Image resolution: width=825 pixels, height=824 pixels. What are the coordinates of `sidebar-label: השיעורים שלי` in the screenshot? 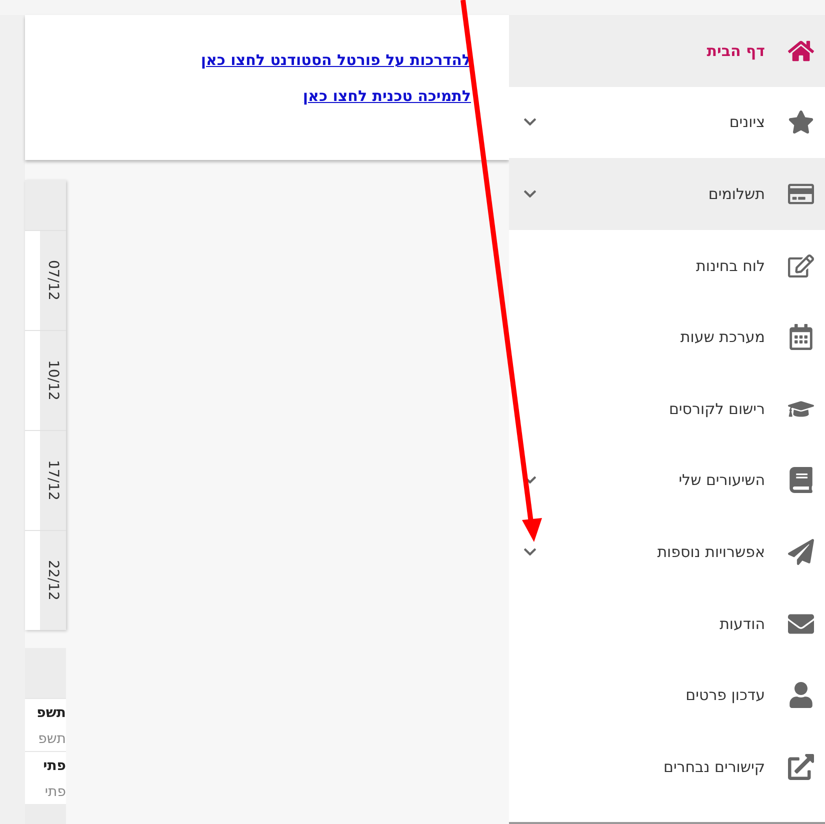 It's located at (721, 480).